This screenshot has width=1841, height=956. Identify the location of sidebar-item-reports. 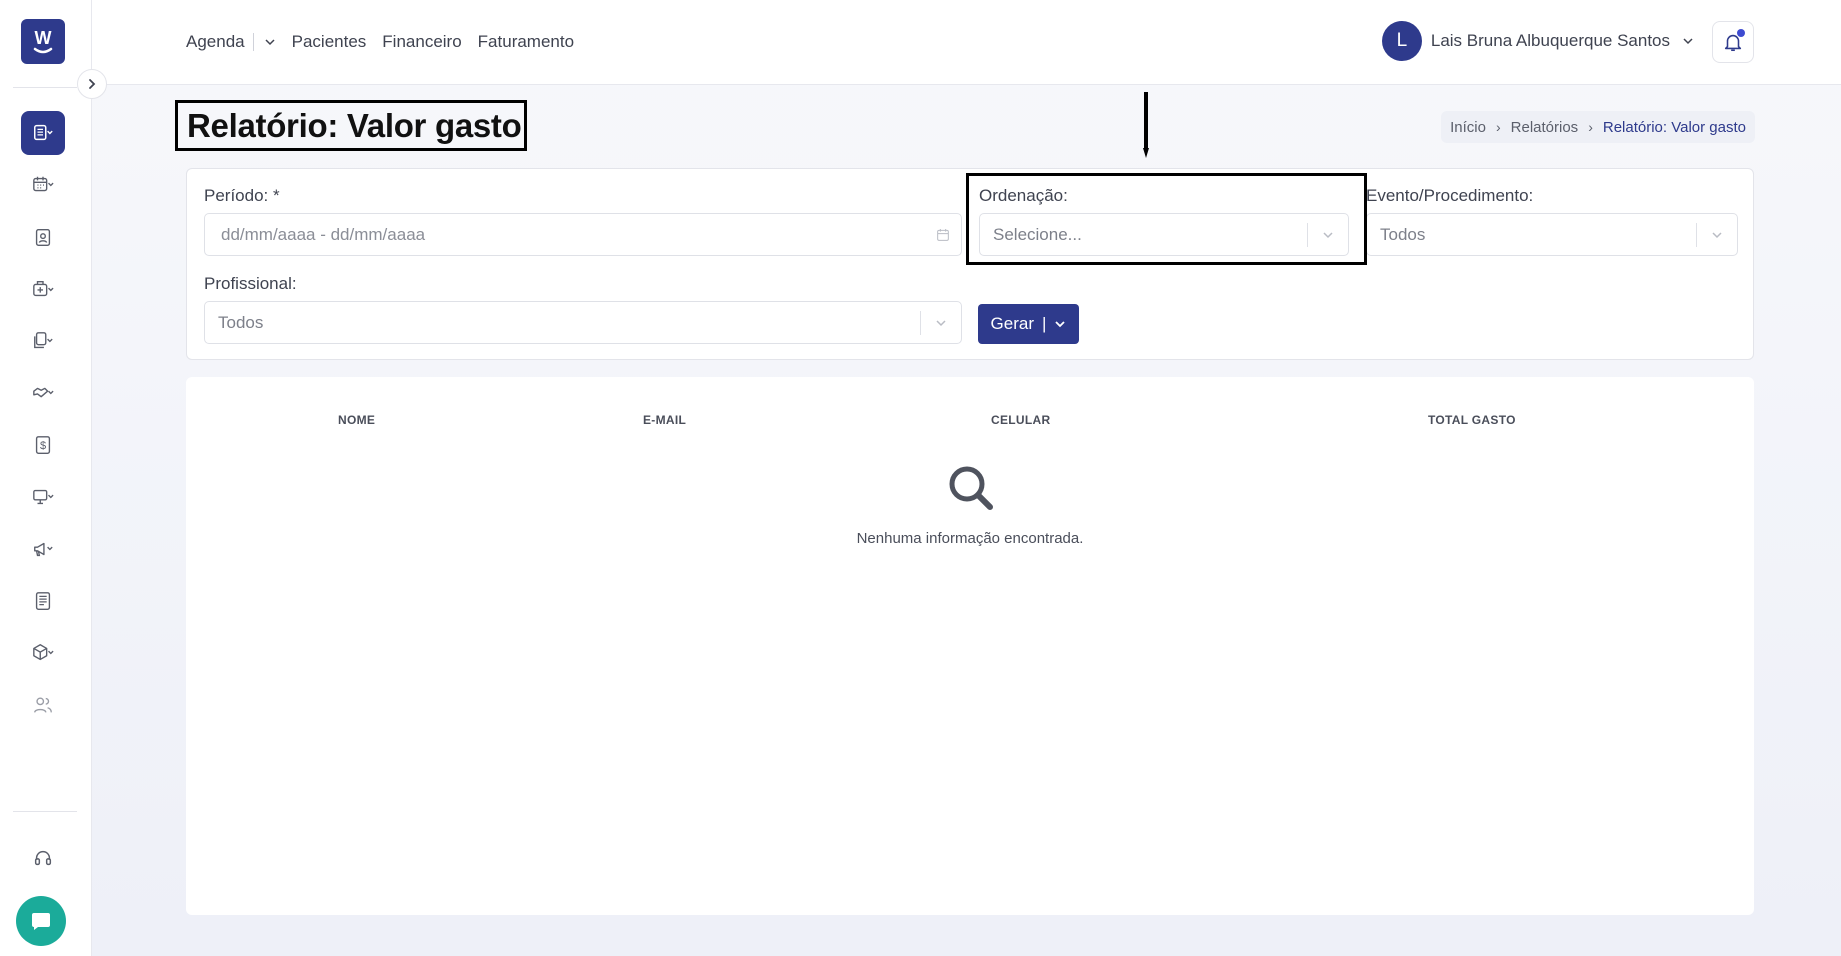
(43, 133).